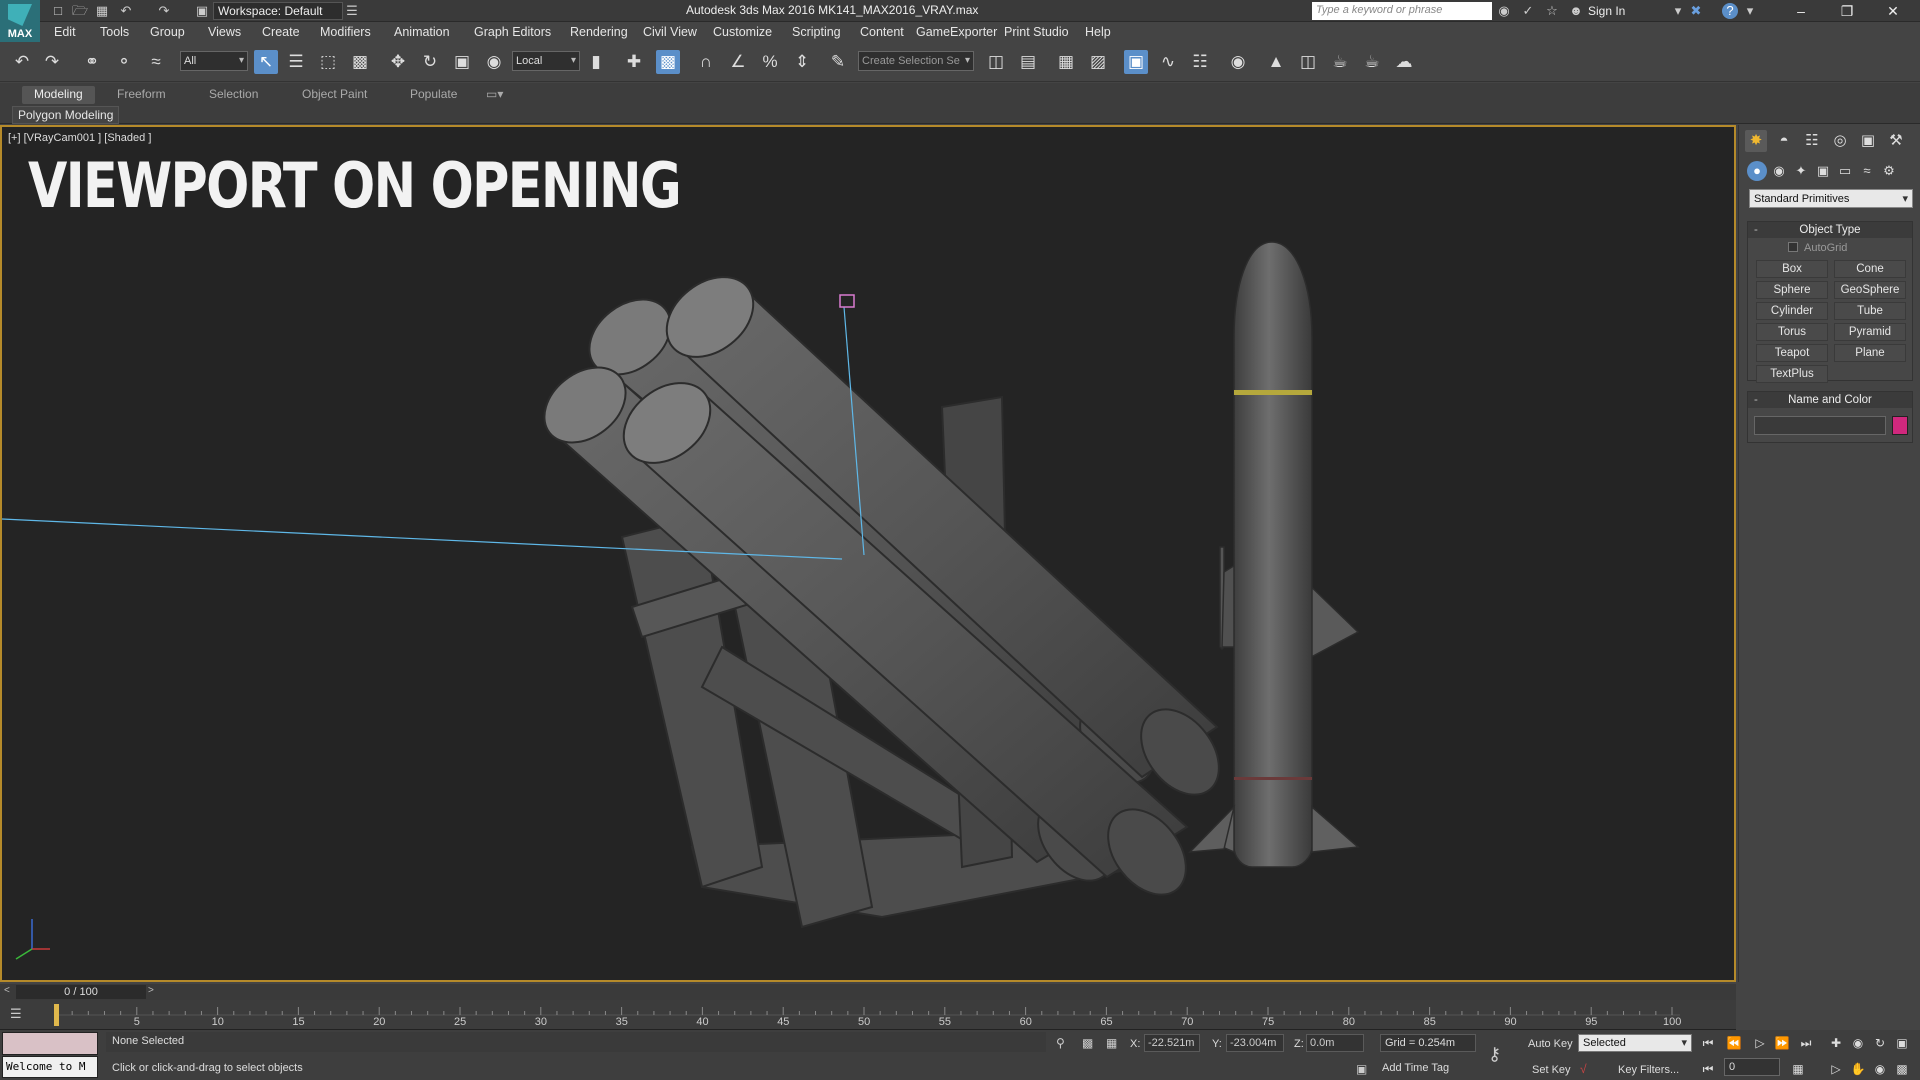 Image resolution: width=1920 pixels, height=1080 pixels. I want to click on object-type-header: - Object Type, so click(1830, 230).